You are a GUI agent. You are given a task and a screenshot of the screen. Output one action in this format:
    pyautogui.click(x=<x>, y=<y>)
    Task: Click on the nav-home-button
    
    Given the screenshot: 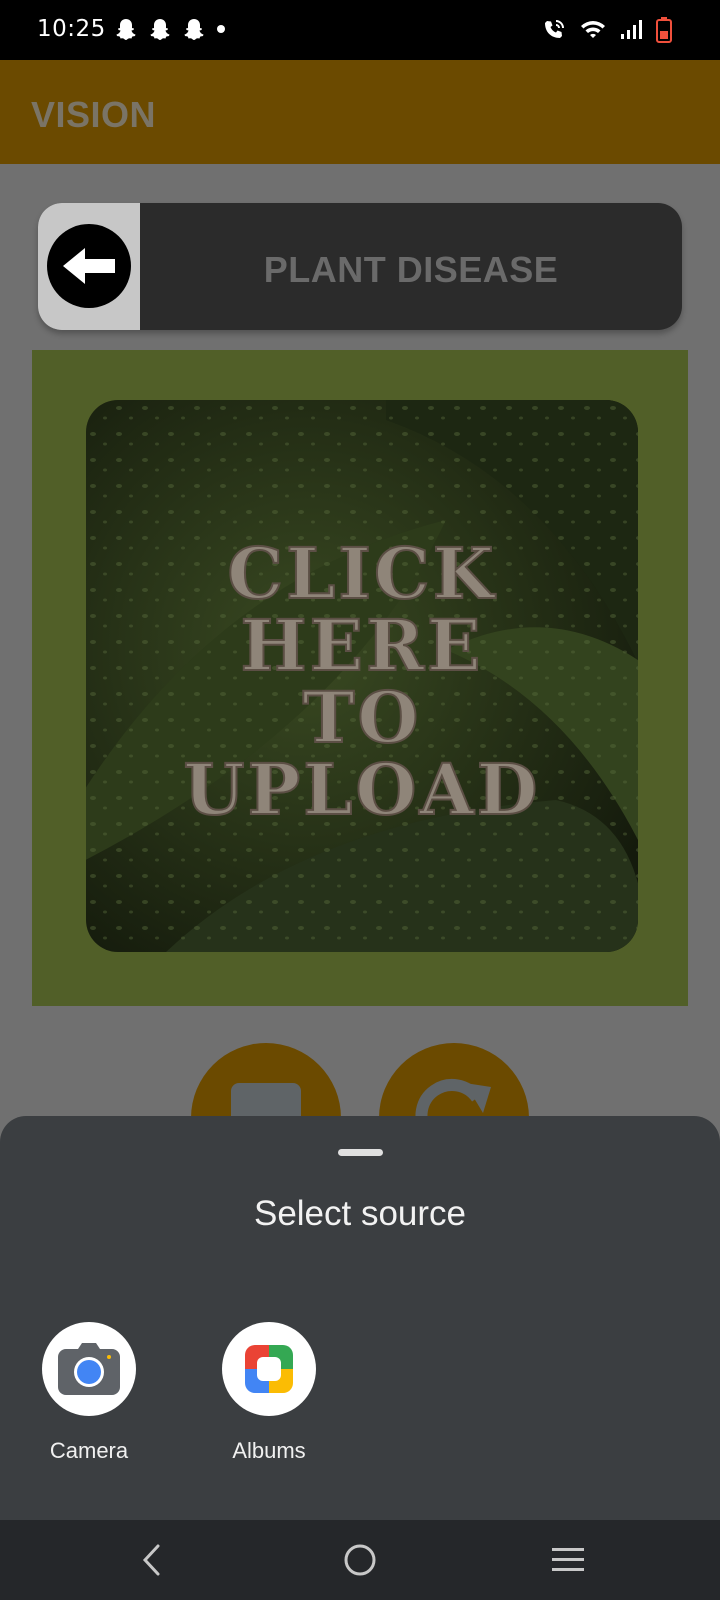 What is the action you would take?
    pyautogui.click(x=360, y=1560)
    